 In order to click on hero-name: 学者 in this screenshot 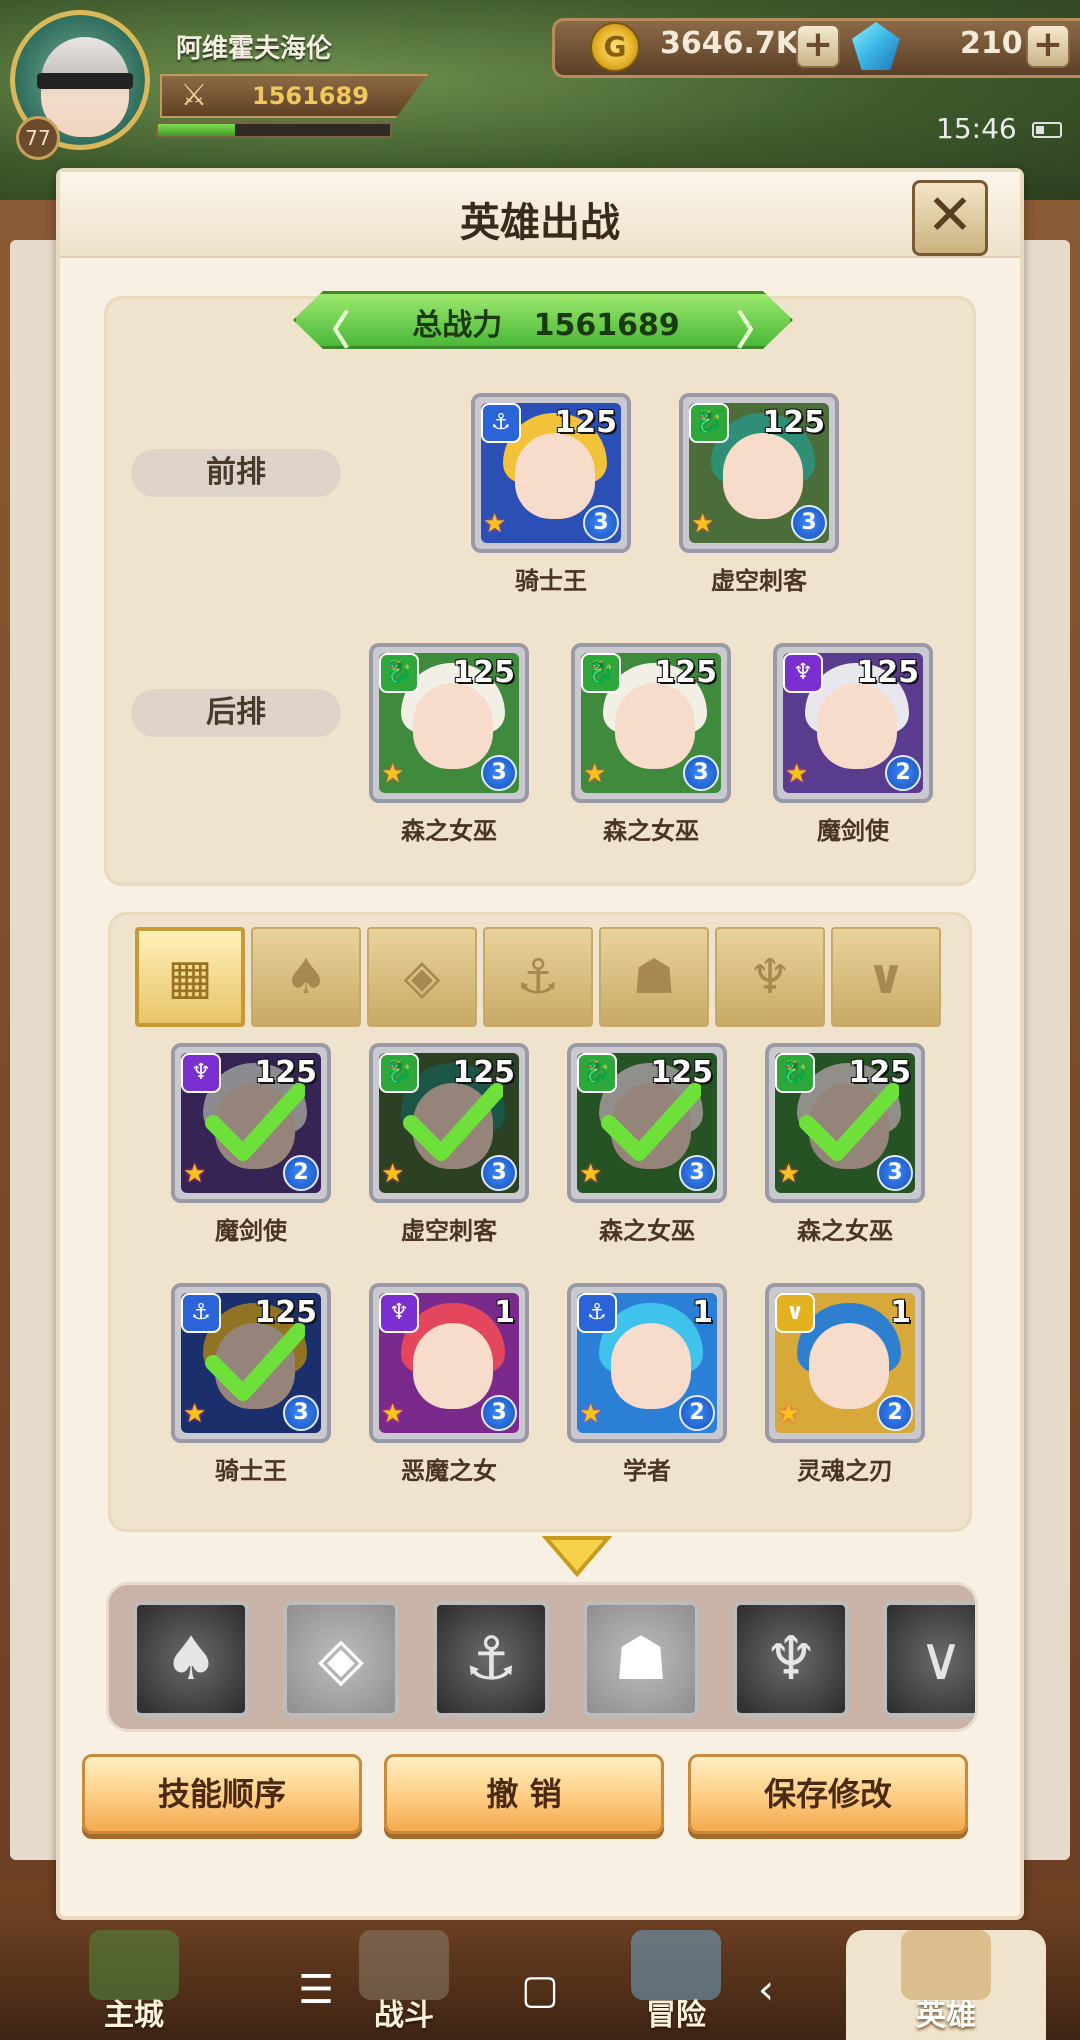, I will do `click(647, 1471)`.